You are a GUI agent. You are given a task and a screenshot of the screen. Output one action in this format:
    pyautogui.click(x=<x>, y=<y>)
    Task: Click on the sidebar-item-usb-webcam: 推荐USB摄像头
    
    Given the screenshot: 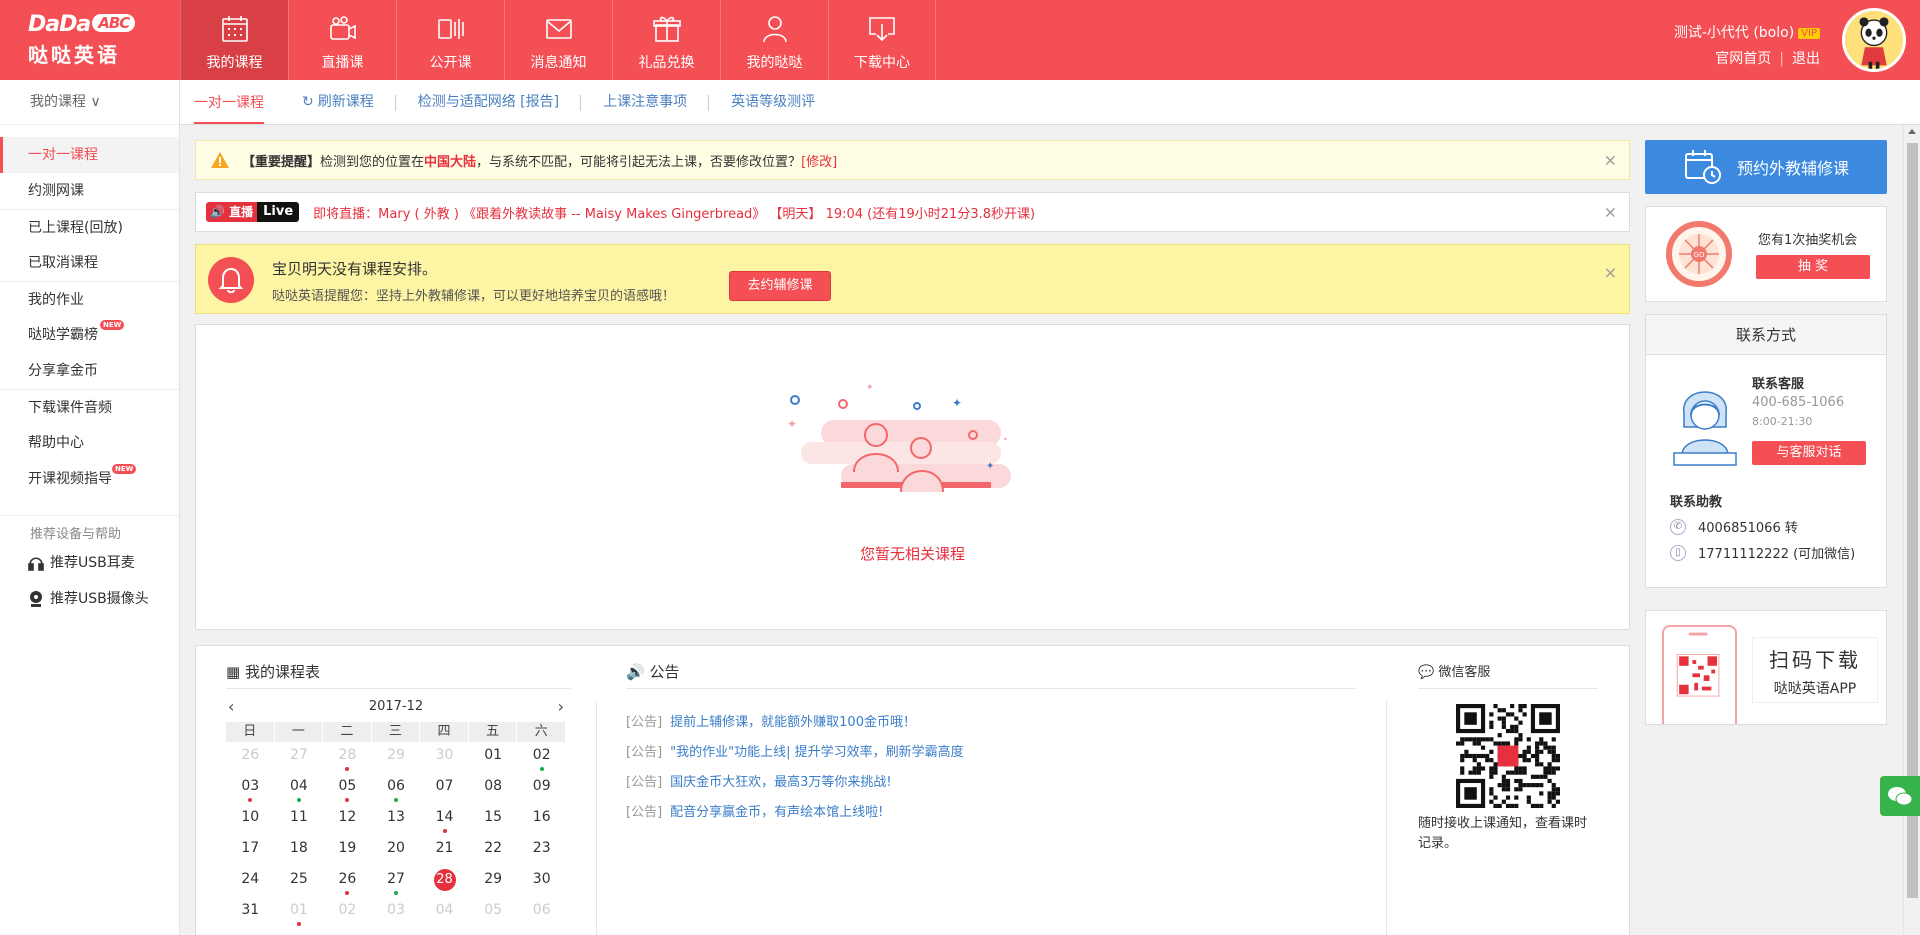 What is the action you would take?
    pyautogui.click(x=89, y=599)
    